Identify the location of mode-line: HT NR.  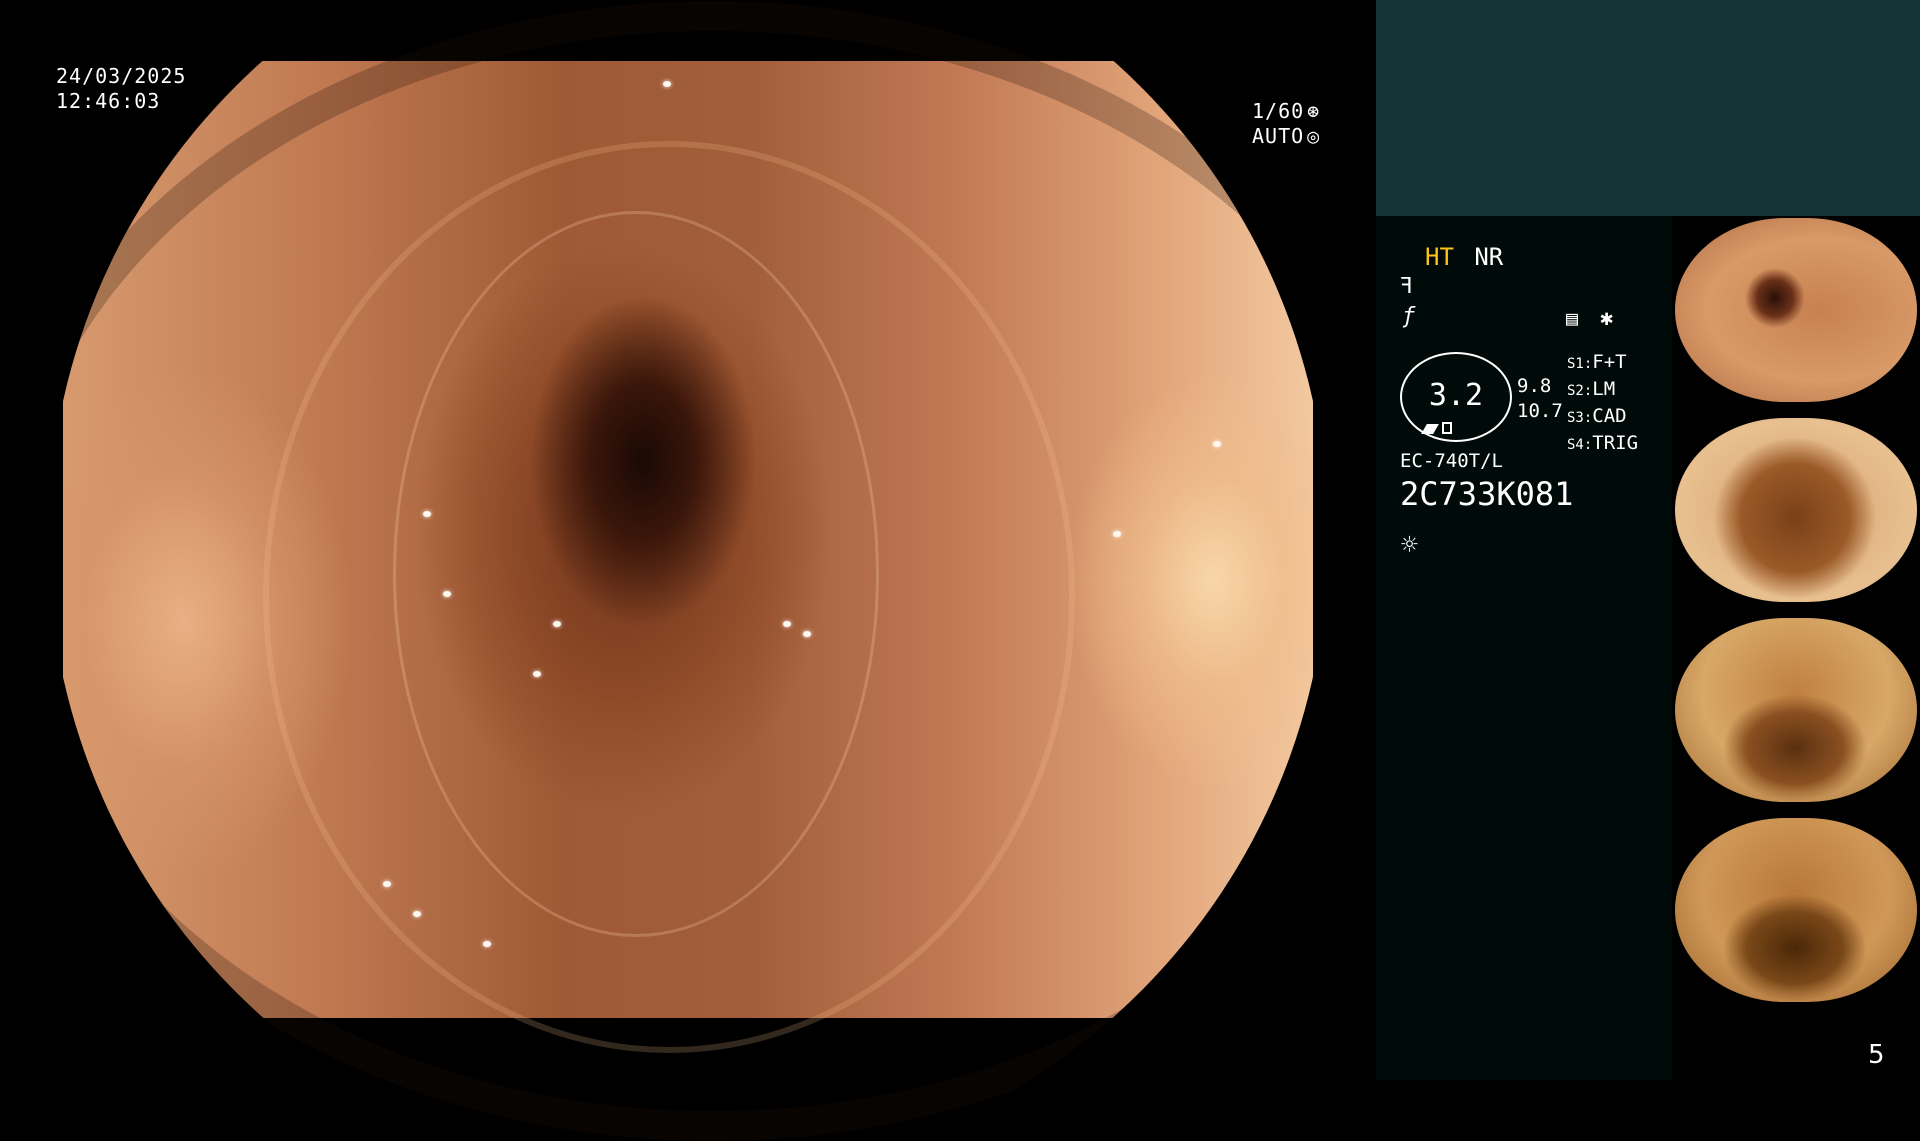
(1464, 257).